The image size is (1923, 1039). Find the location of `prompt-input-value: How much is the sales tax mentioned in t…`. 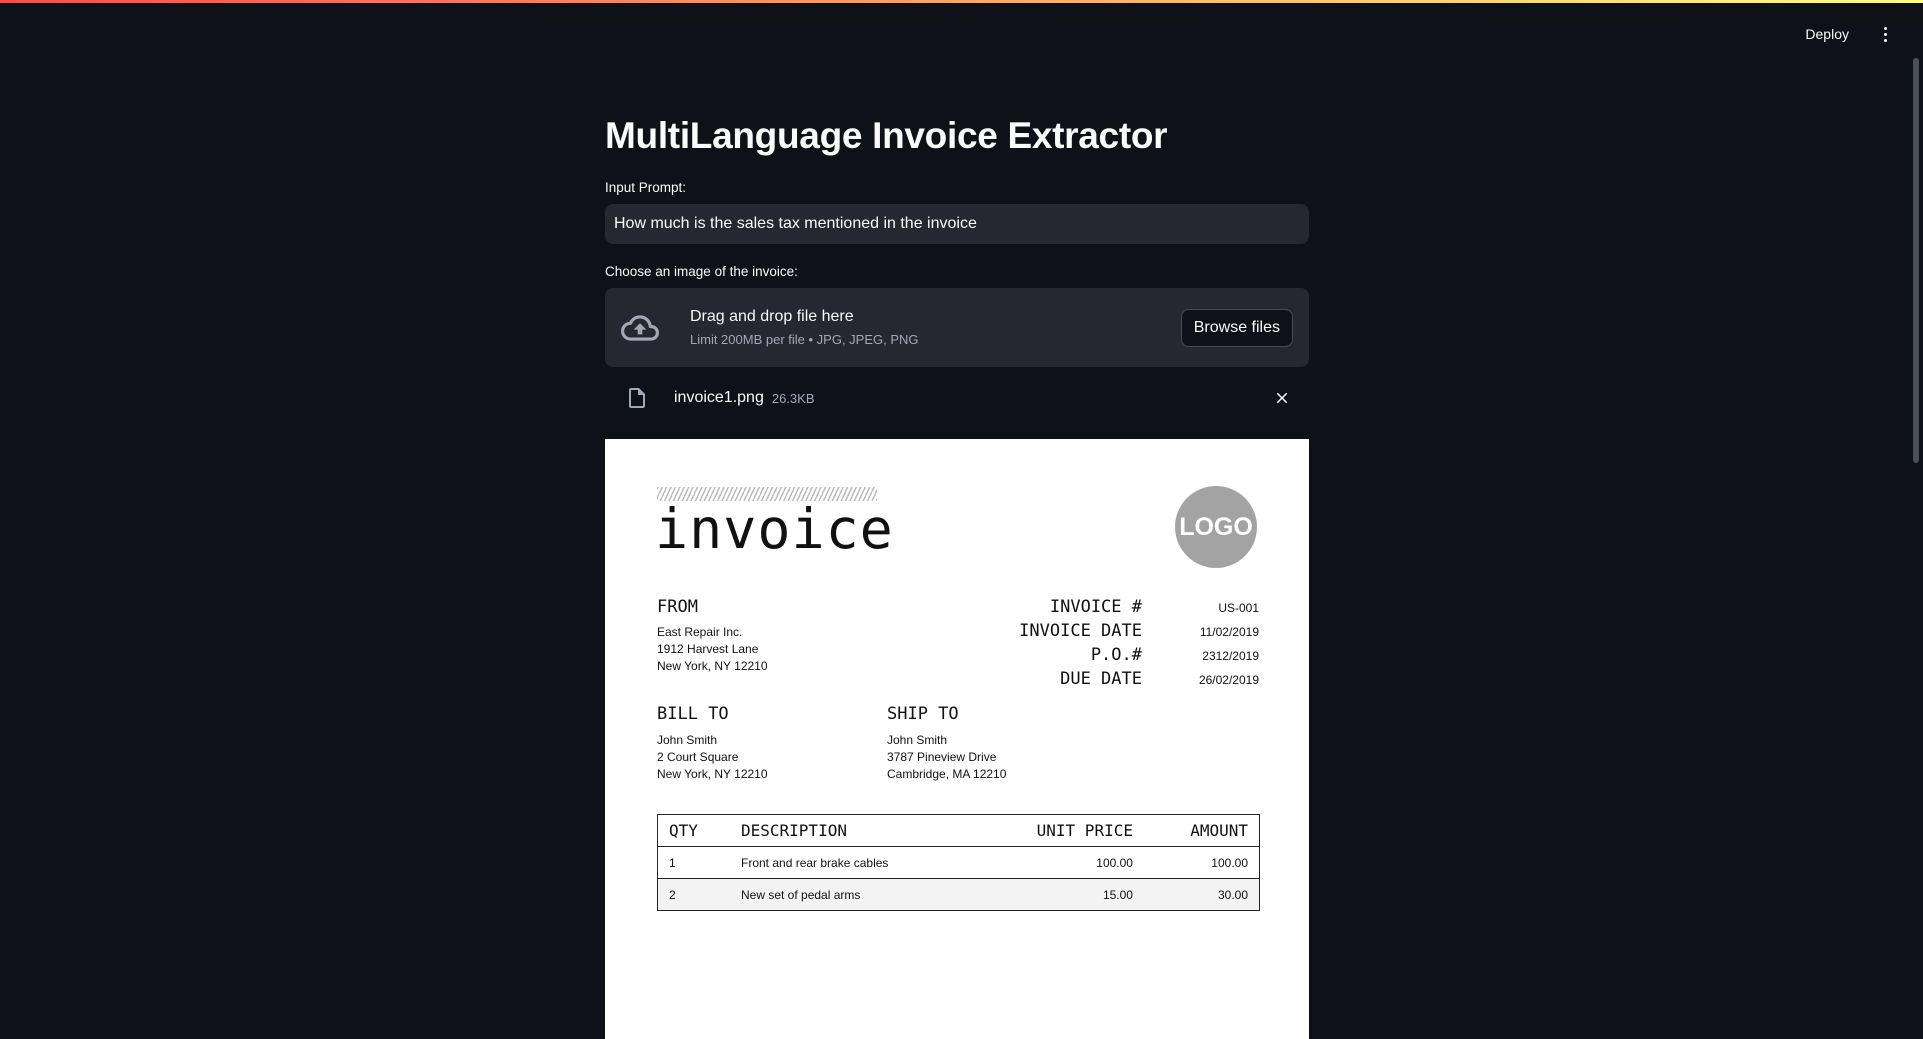

prompt-input-value: How much is the sales tax mentioned in t… is located at coordinates (795, 223).